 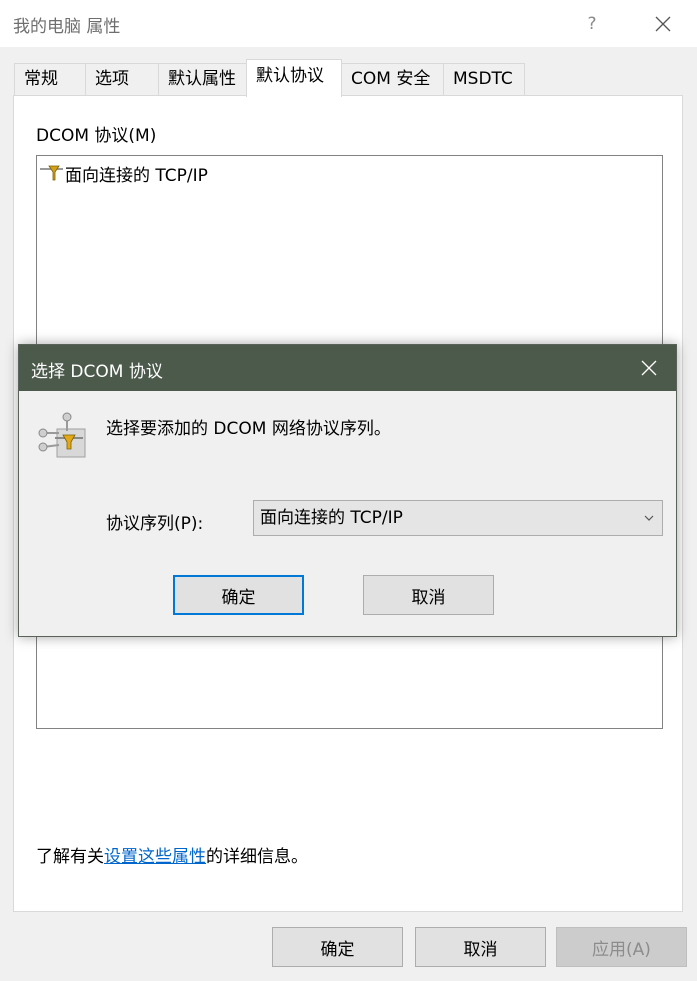 I want to click on dcom-protocols-label: DCOM 协议(M), so click(x=96, y=136).